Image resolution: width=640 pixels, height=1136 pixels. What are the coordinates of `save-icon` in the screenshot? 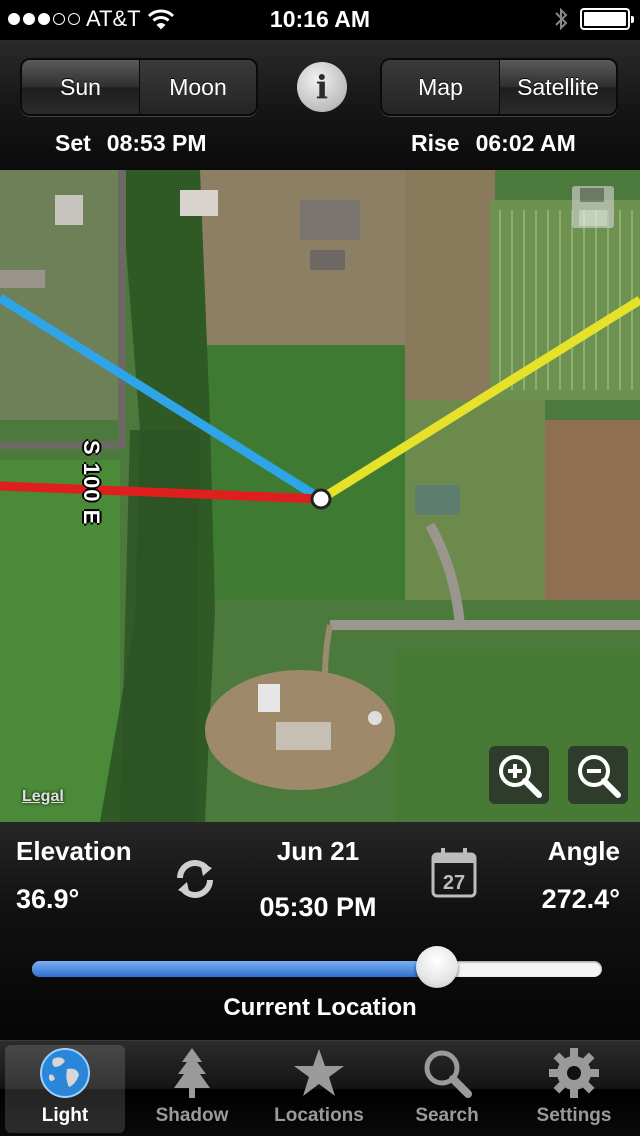 It's located at (593, 207).